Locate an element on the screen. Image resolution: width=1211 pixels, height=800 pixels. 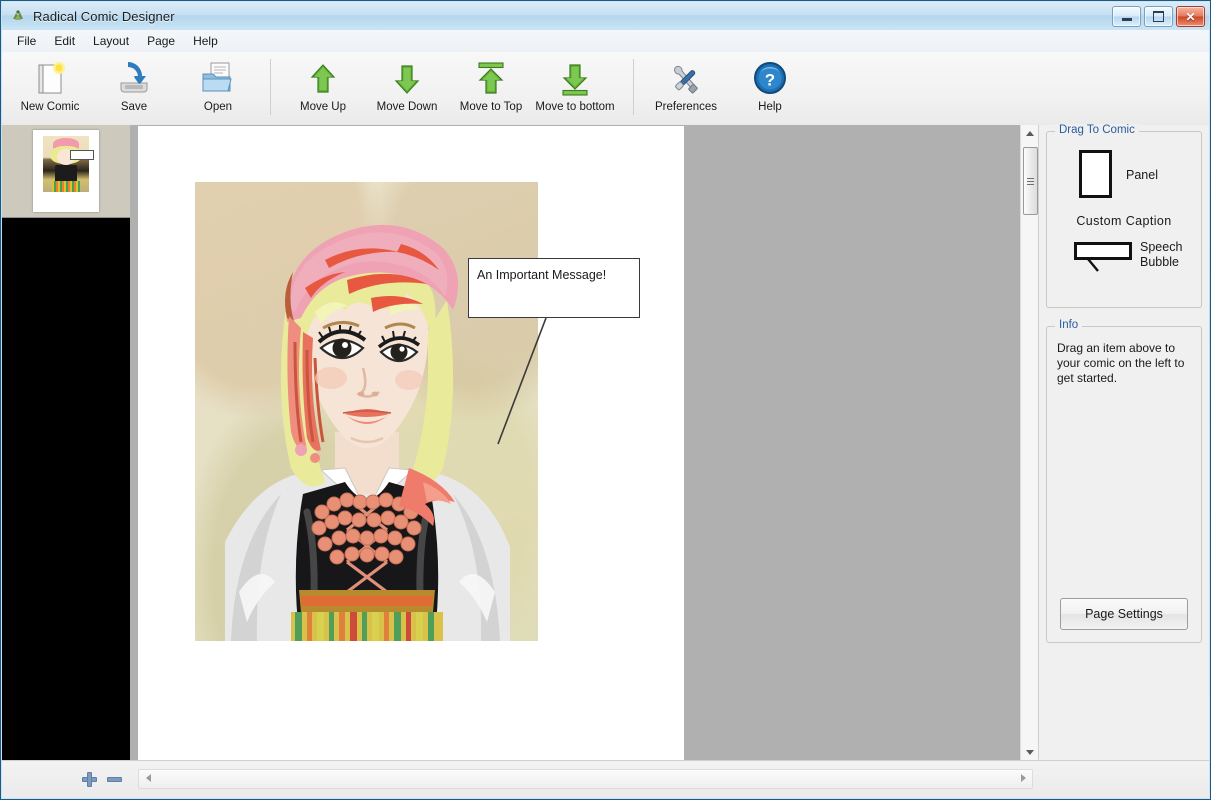
open-button: Open is located at coordinates (218, 91).